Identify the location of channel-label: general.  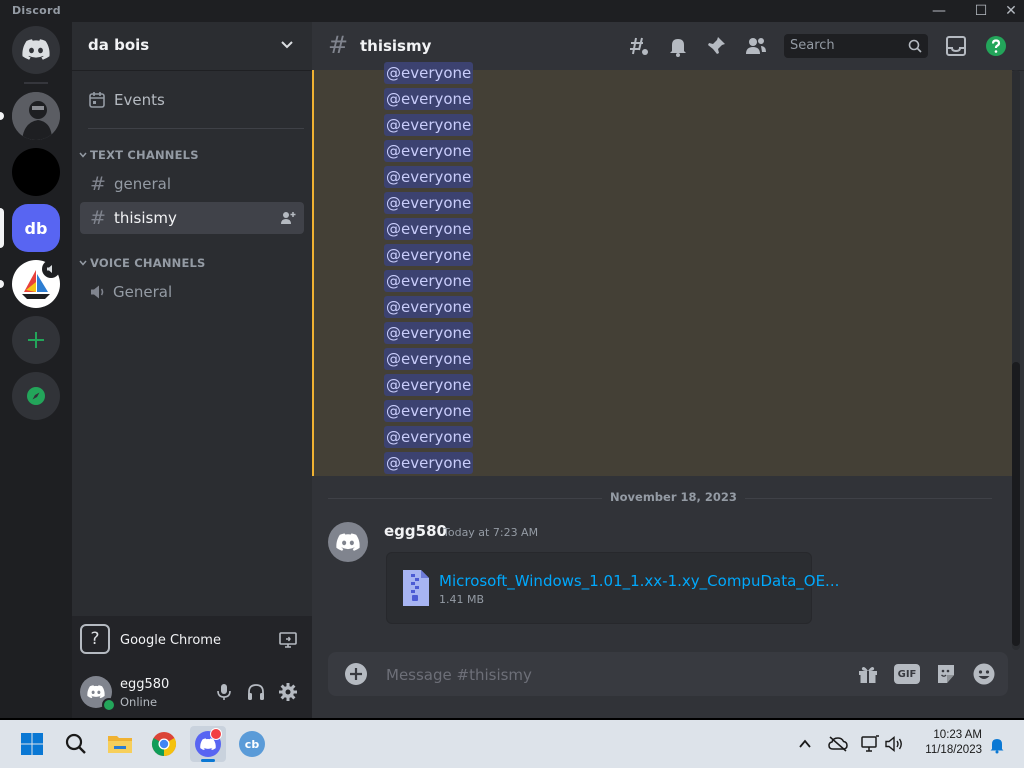
(143, 184).